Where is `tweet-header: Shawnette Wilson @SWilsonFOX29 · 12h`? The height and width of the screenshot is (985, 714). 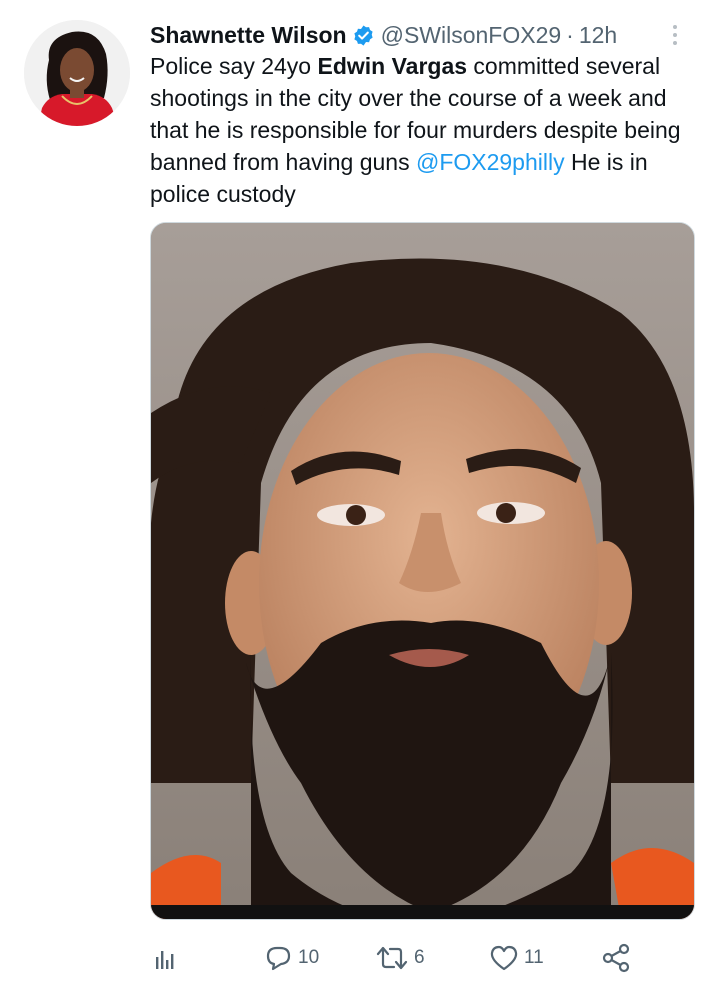 tweet-header: Shawnette Wilson @SWilsonFOX29 · 12h is located at coordinates (422, 35).